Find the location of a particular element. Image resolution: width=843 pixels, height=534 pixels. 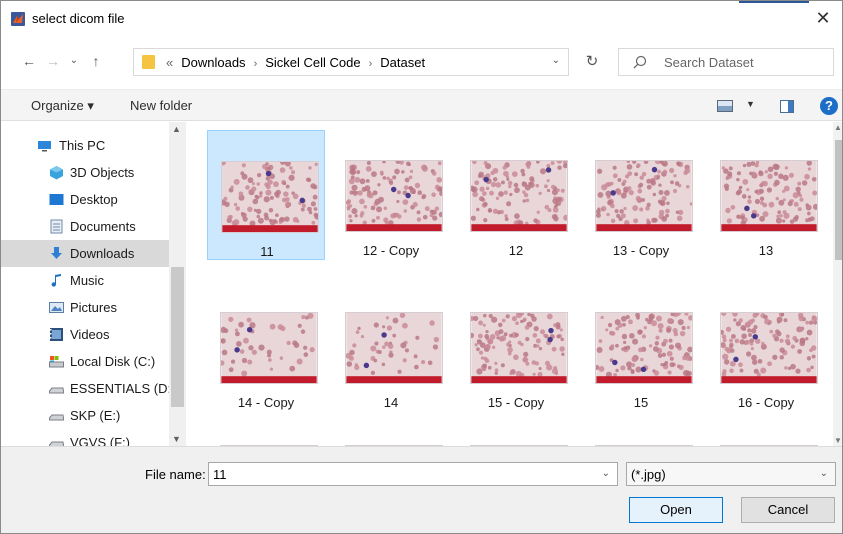

search-box: Search Dataset is located at coordinates (726, 62).